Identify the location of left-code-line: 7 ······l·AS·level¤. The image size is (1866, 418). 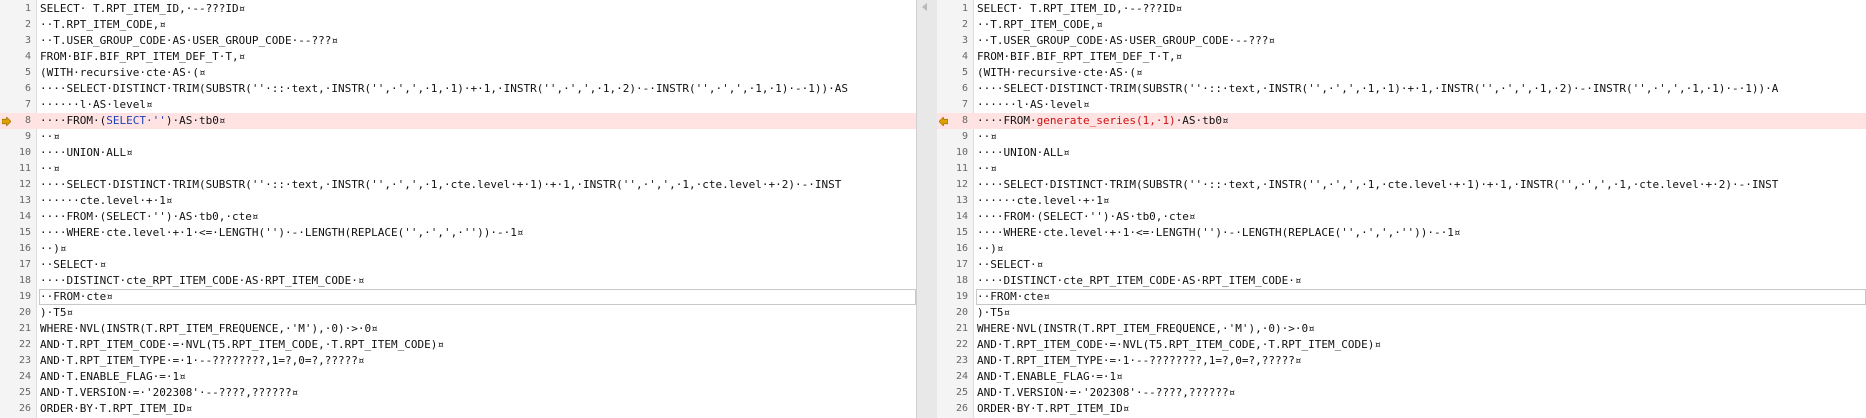
(458, 105).